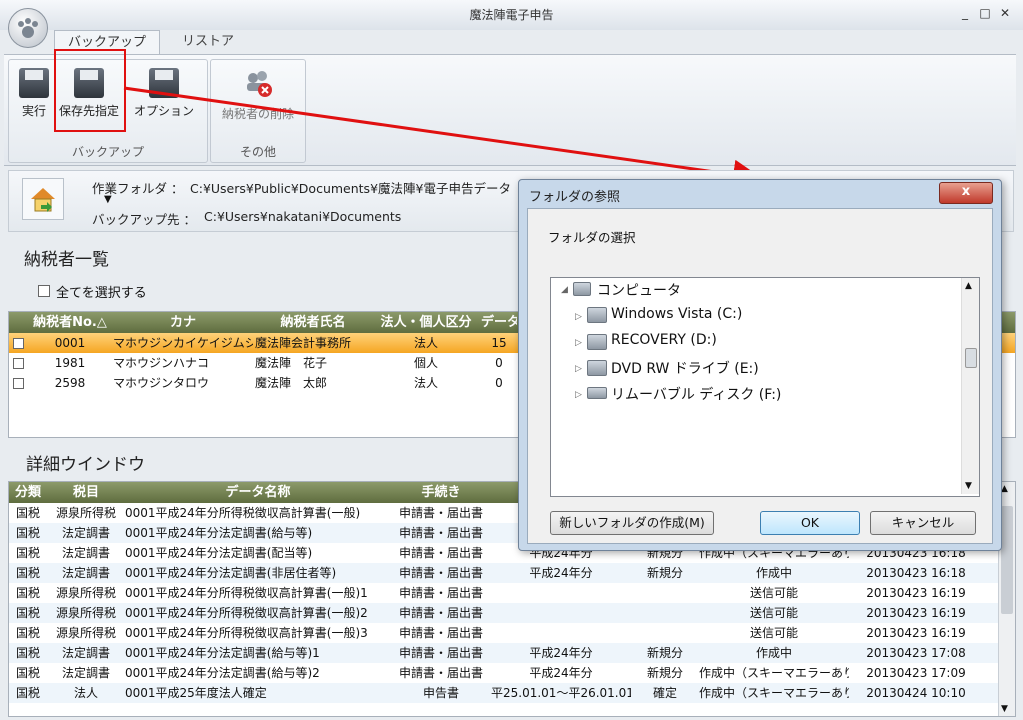 The height and width of the screenshot is (720, 1023). I want to click on tree-item-drive-e: DVD RW ドライブ (E:), so click(685, 368).